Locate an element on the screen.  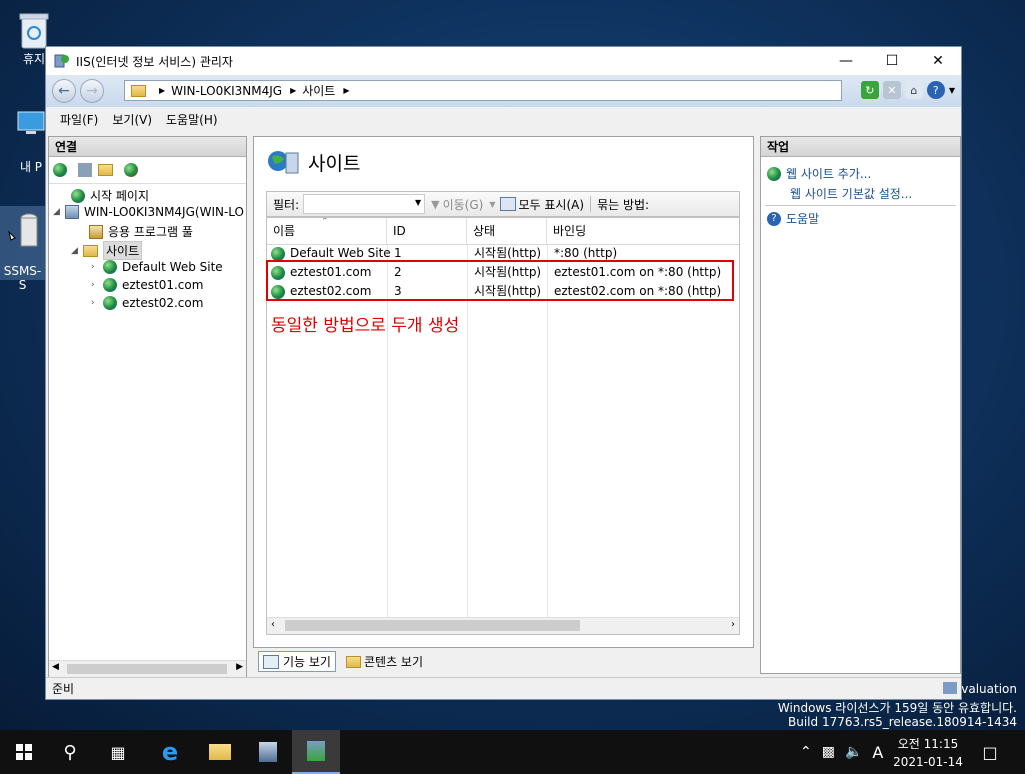
table-hscrollbar: ‹ › is located at coordinates (503, 625).